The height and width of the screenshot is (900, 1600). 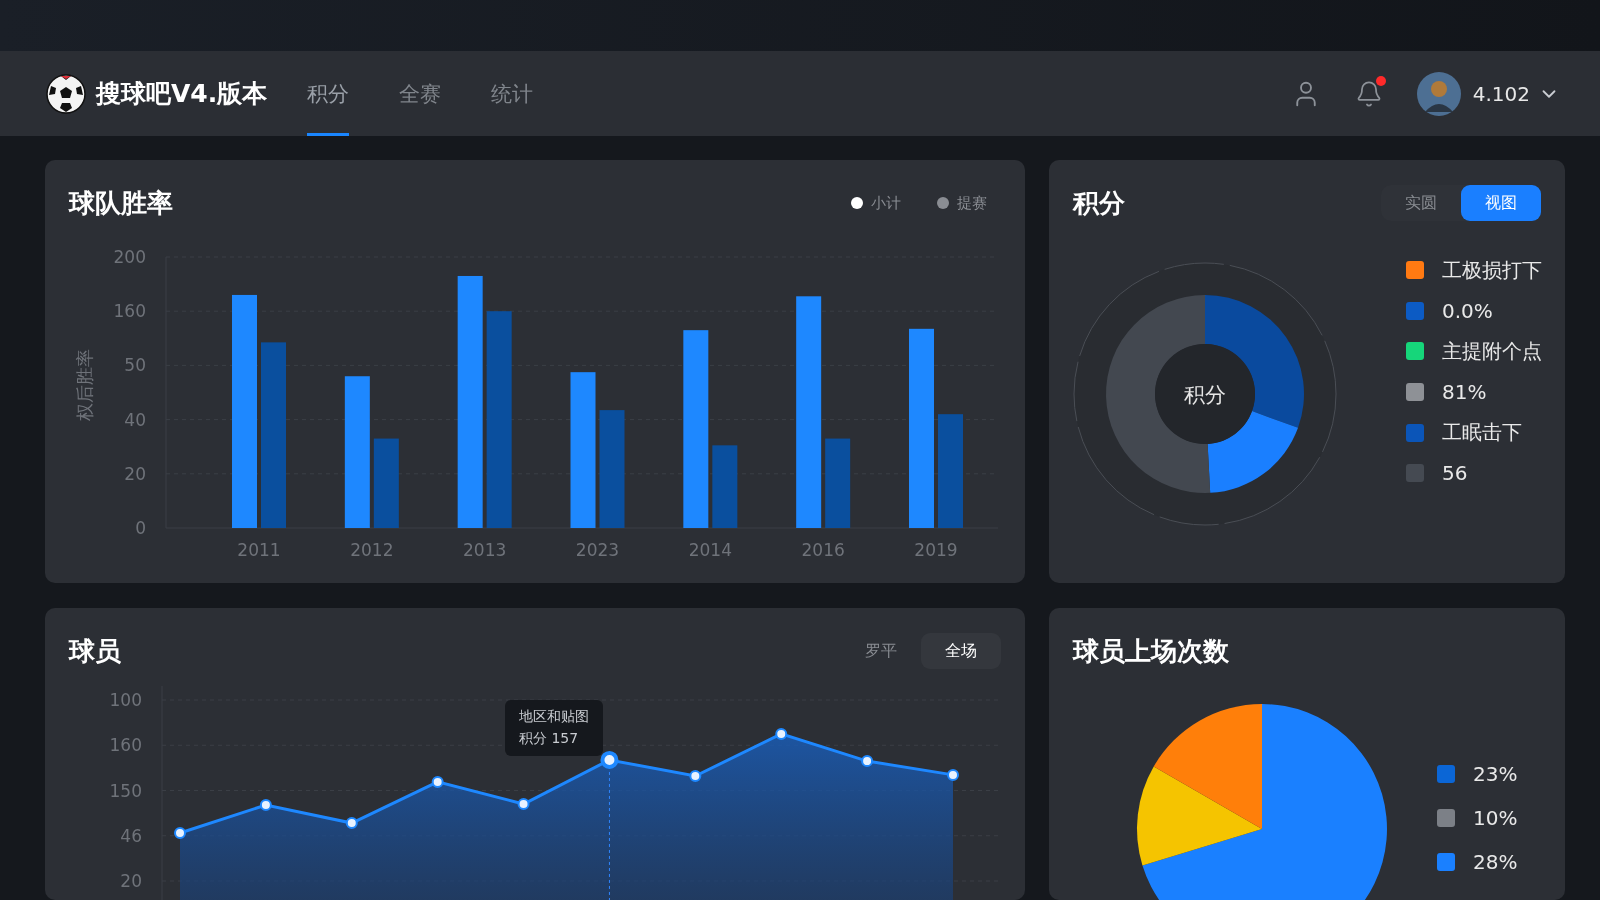 What do you see at coordinates (95, 651) in the screenshot?
I see `card-title: 球员` at bounding box center [95, 651].